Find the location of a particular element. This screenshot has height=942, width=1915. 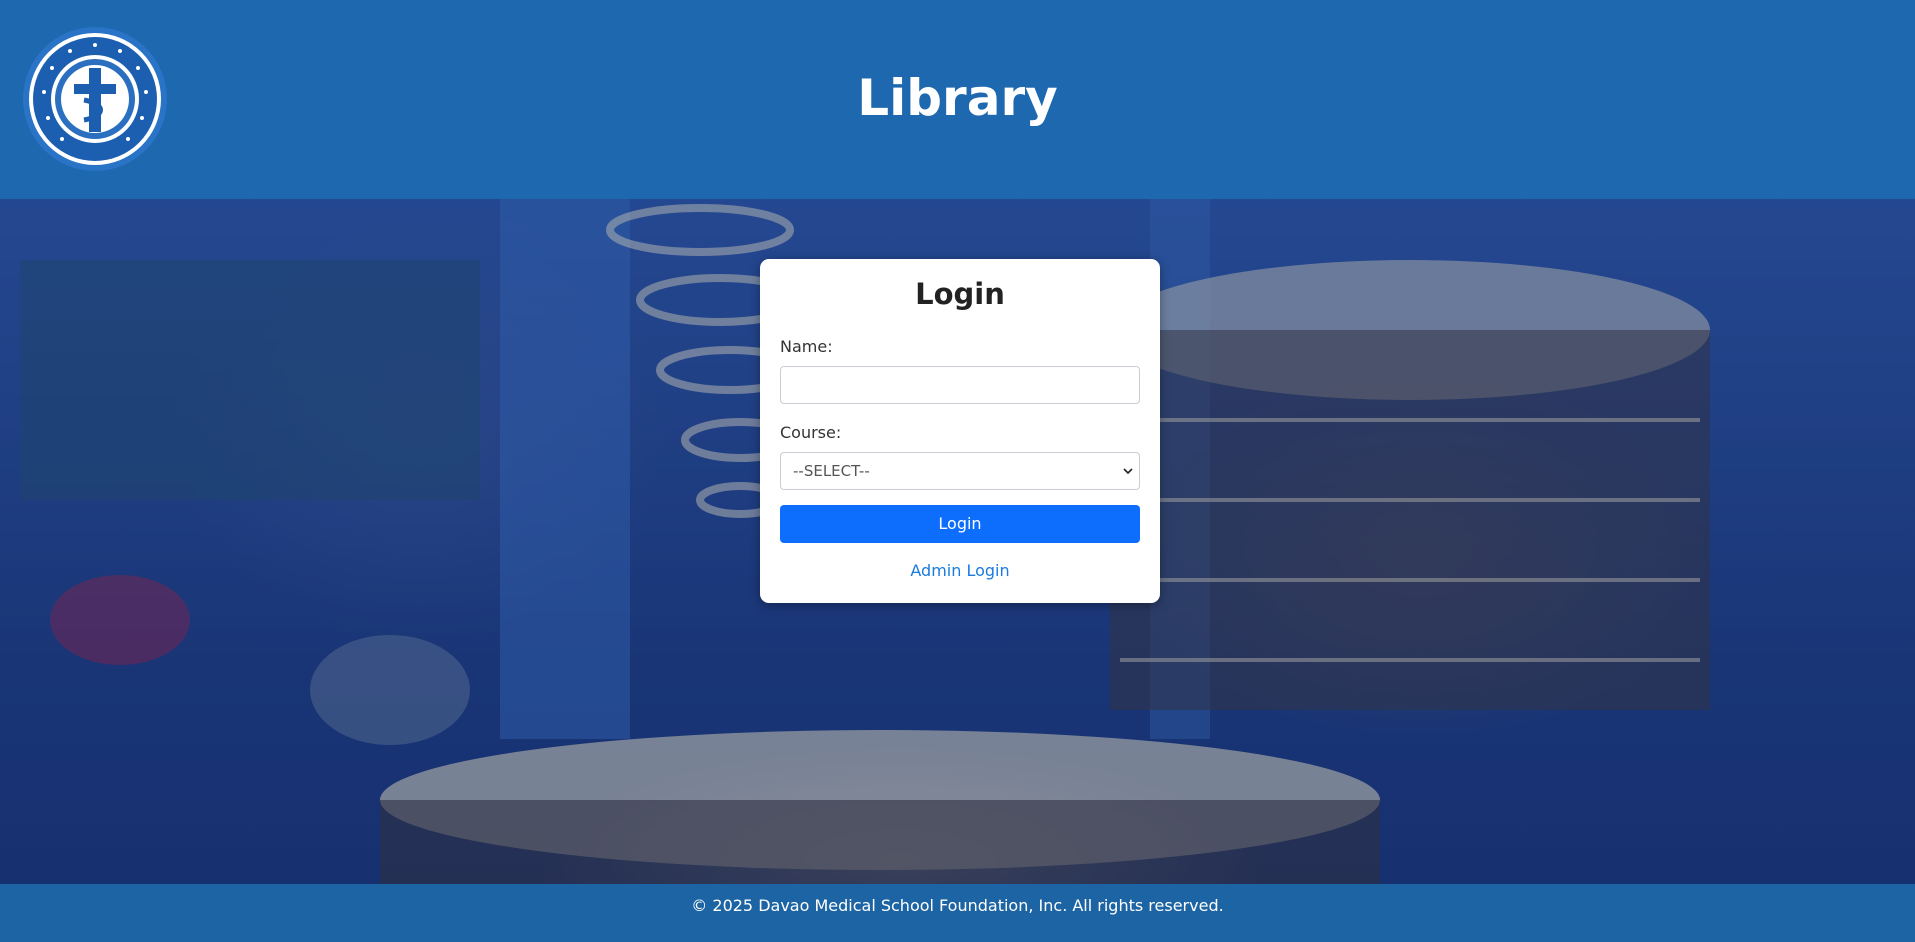

course-select: --SELECT-- is located at coordinates (960, 471).